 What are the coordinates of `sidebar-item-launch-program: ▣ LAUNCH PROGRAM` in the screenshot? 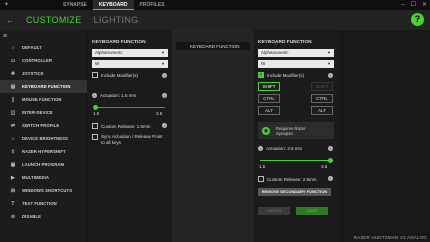 It's located at (43, 164).